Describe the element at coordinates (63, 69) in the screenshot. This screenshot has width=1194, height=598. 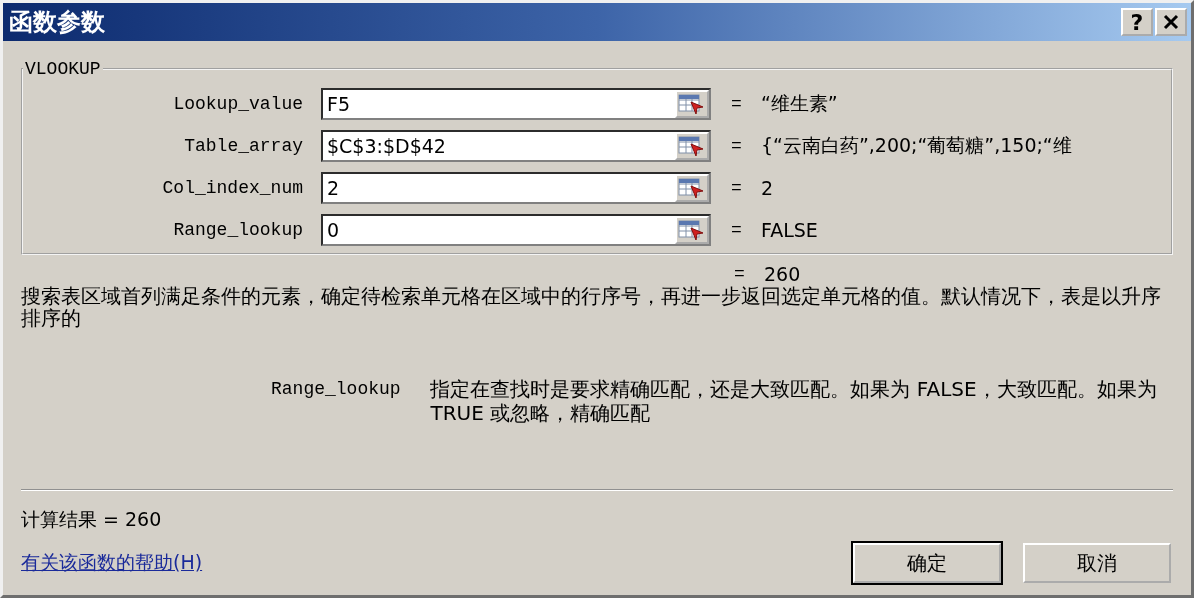
I see `group-title: VLOOKUP` at that location.